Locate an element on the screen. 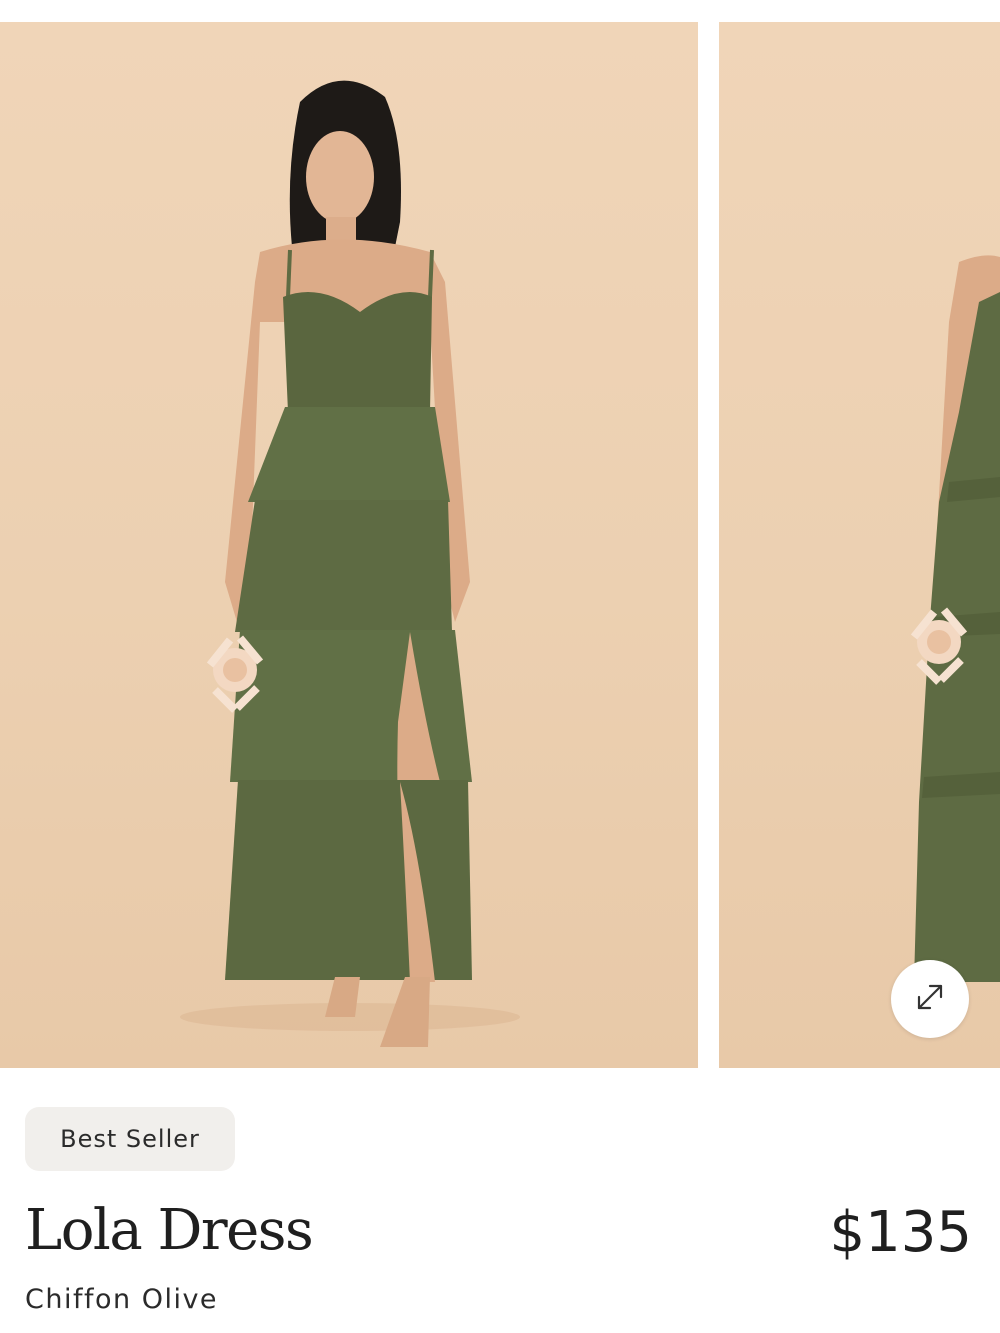  product-price: $135 is located at coordinates (900, 1232).